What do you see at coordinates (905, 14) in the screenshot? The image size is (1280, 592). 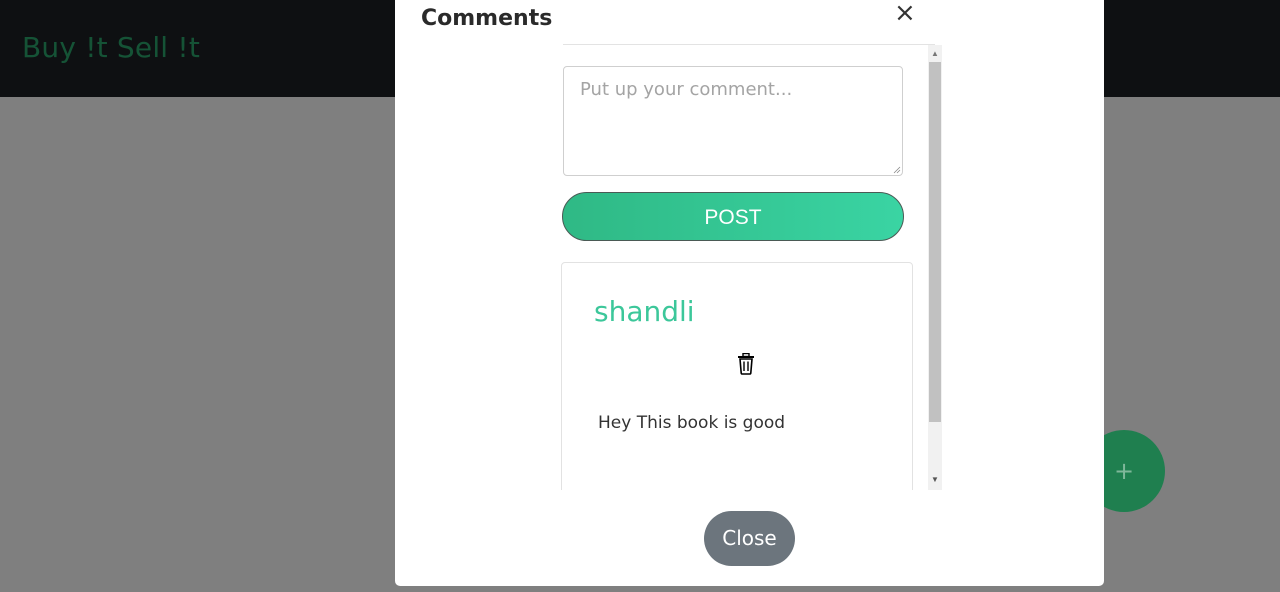 I see `close-icon: ×` at bounding box center [905, 14].